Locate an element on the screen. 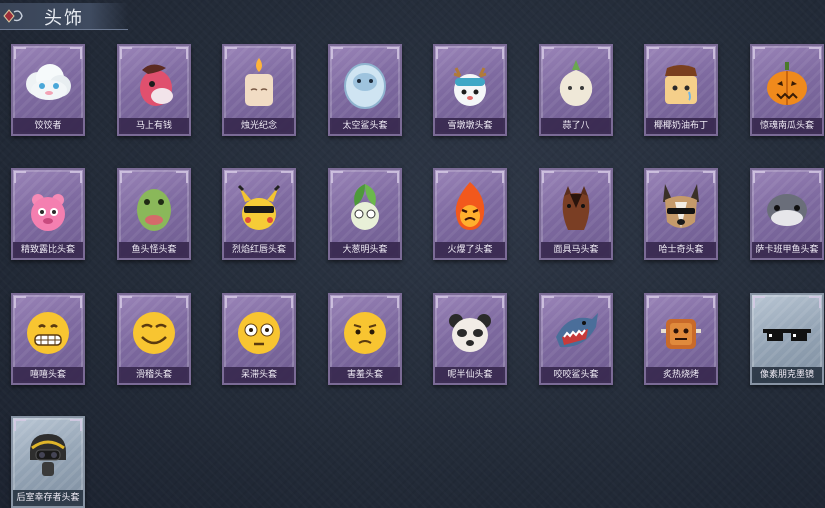 This screenshot has width=825, height=508. pudding-icon is located at coordinates (681, 84).